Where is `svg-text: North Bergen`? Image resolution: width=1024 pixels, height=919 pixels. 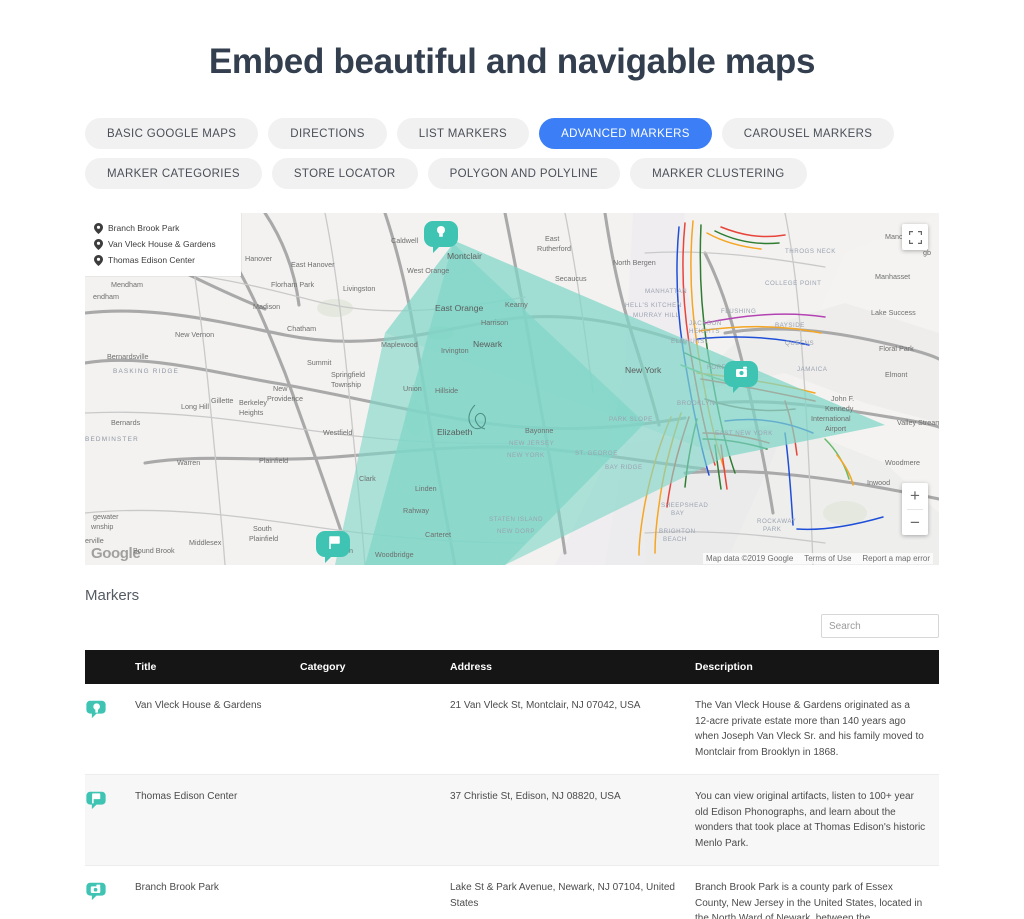
svg-text: North Bergen is located at coordinates (634, 262).